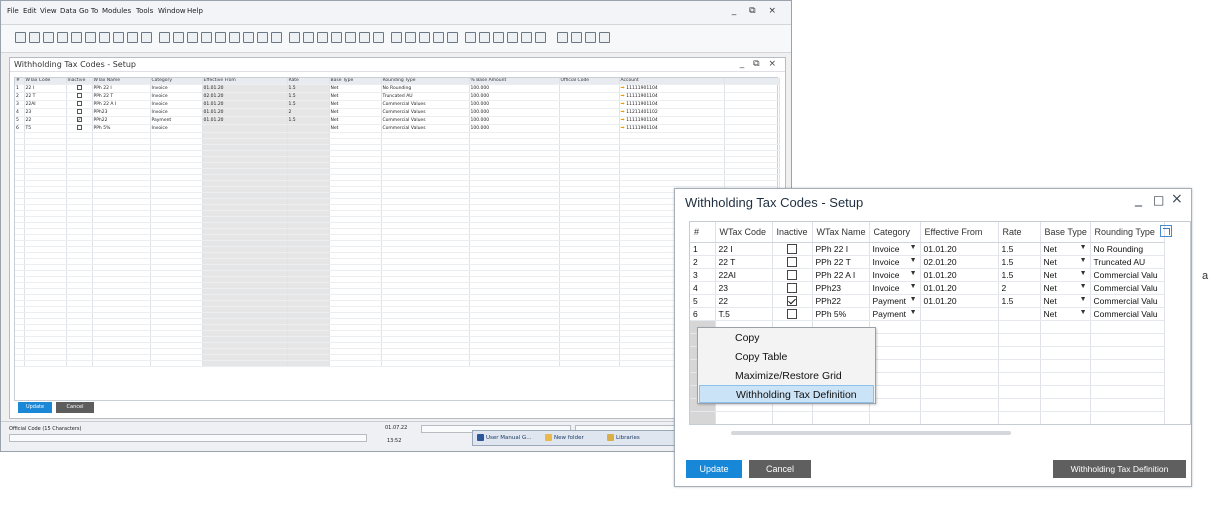  What do you see at coordinates (308, 112) in the screenshot?
I see `bg-cell-rate: 2` at bounding box center [308, 112].